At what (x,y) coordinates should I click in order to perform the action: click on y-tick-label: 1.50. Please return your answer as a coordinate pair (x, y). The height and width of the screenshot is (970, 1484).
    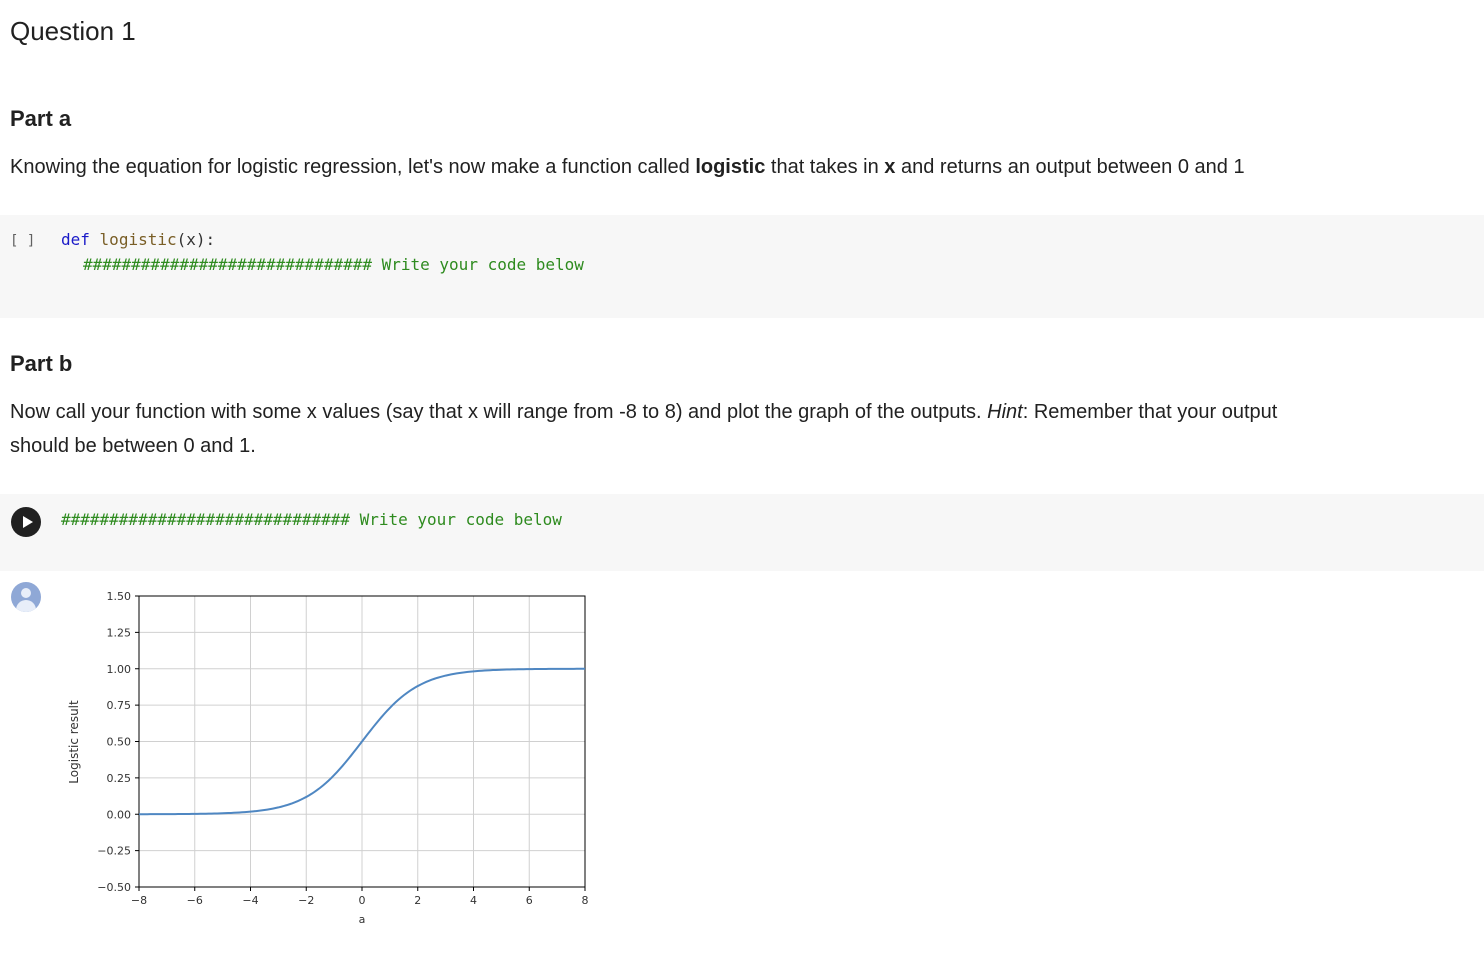
    Looking at the image, I should click on (119, 596).